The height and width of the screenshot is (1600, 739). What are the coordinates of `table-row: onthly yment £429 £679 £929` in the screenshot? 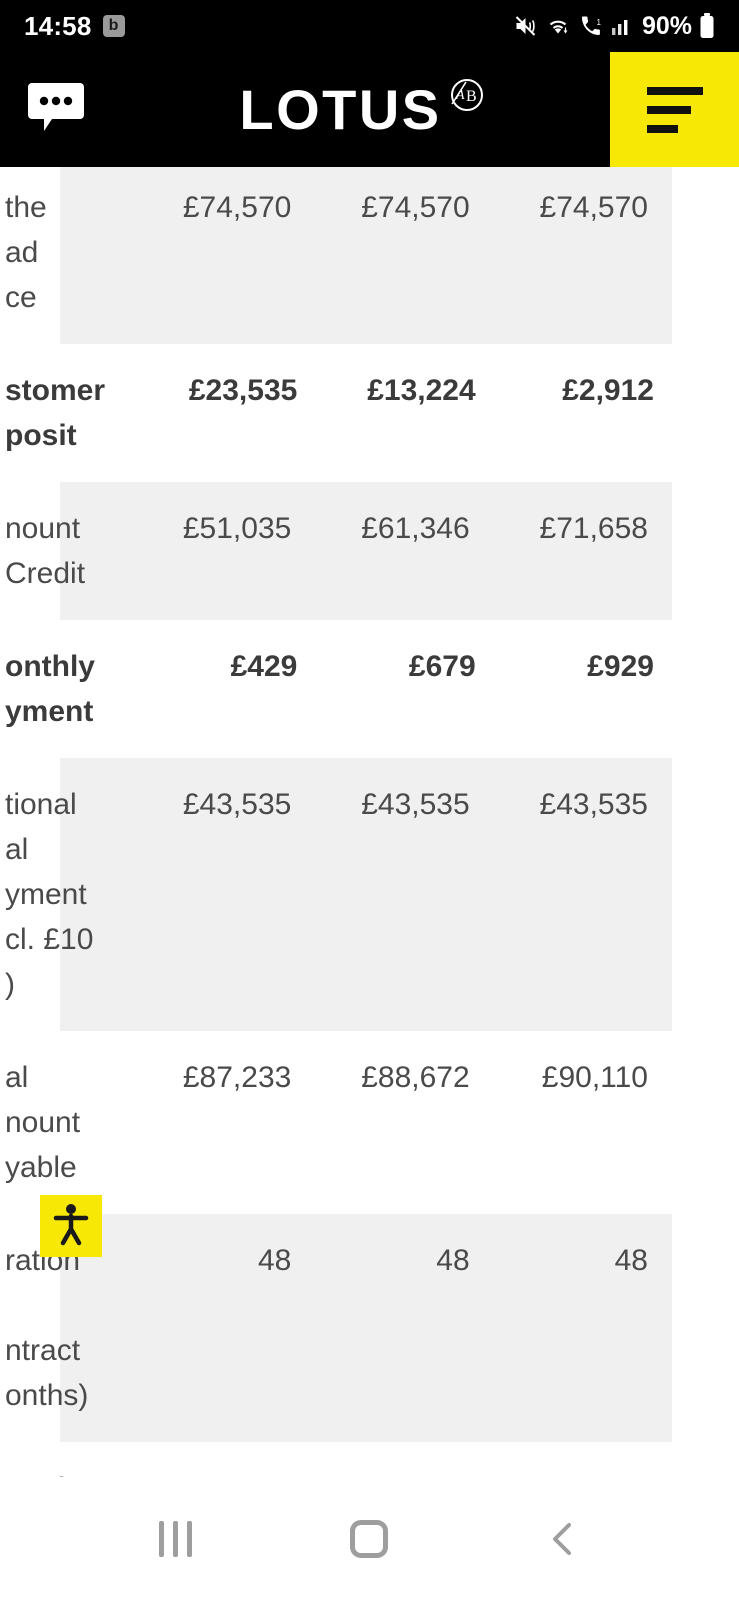 It's located at (338, 689).